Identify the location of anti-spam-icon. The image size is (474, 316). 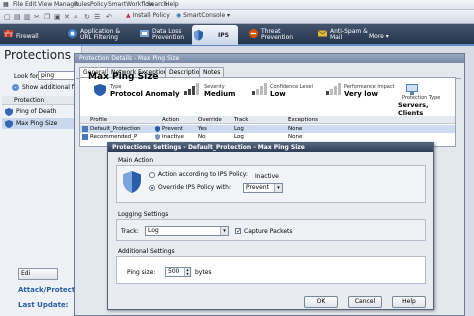
(322, 33).